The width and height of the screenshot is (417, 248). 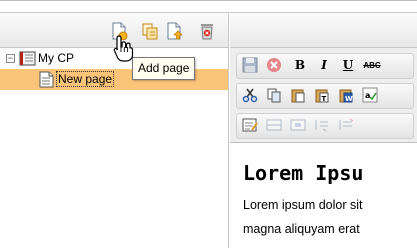 I want to click on collapse-icon: −, so click(x=10, y=58).